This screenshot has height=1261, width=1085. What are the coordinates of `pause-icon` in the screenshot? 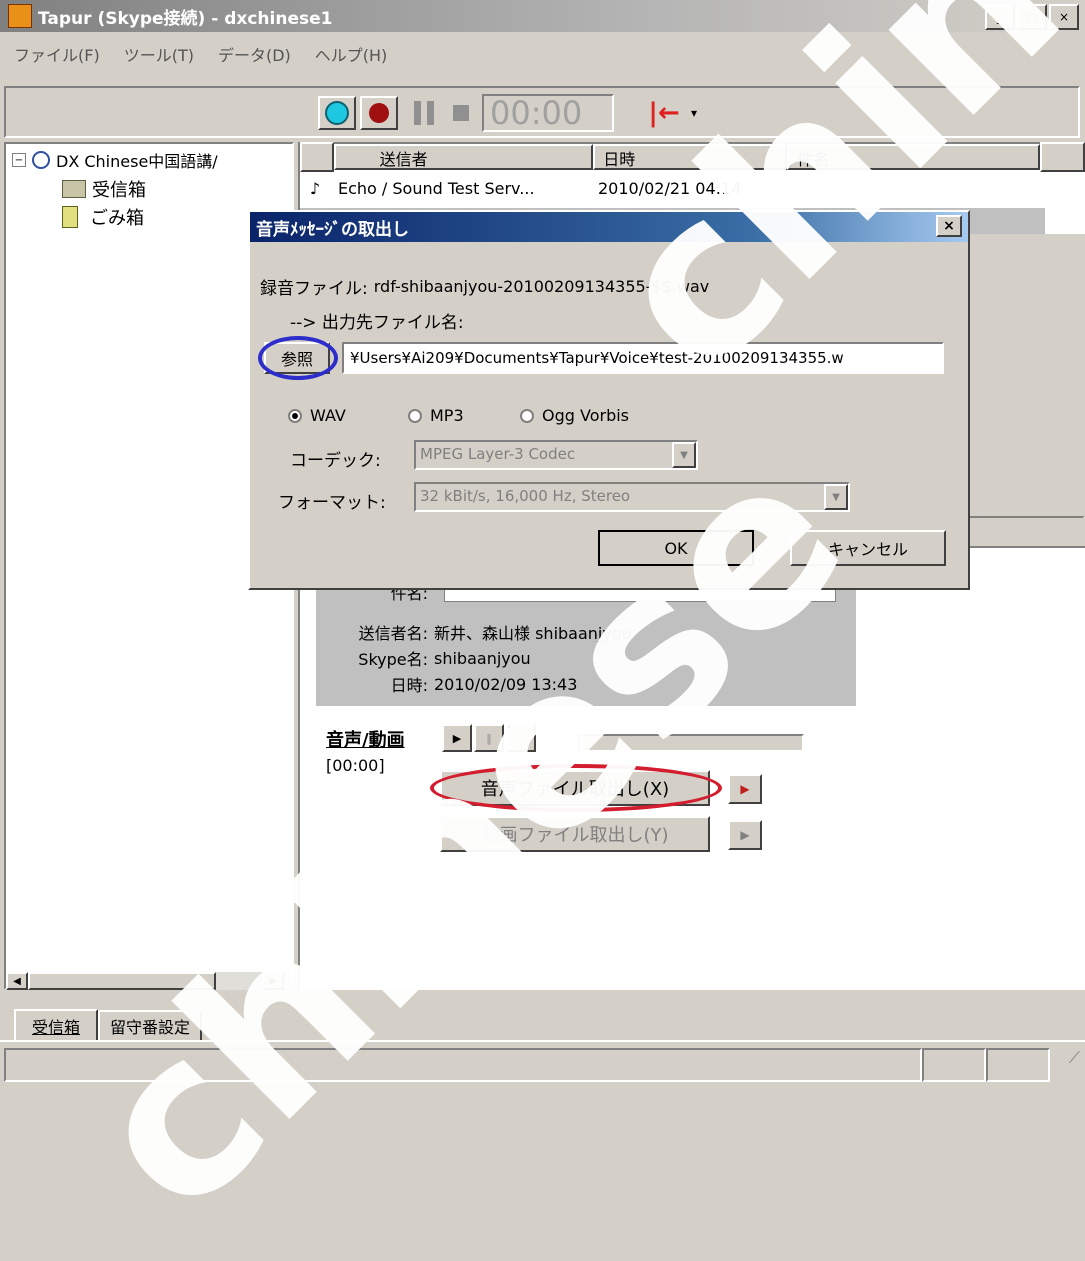 It's located at (424, 113).